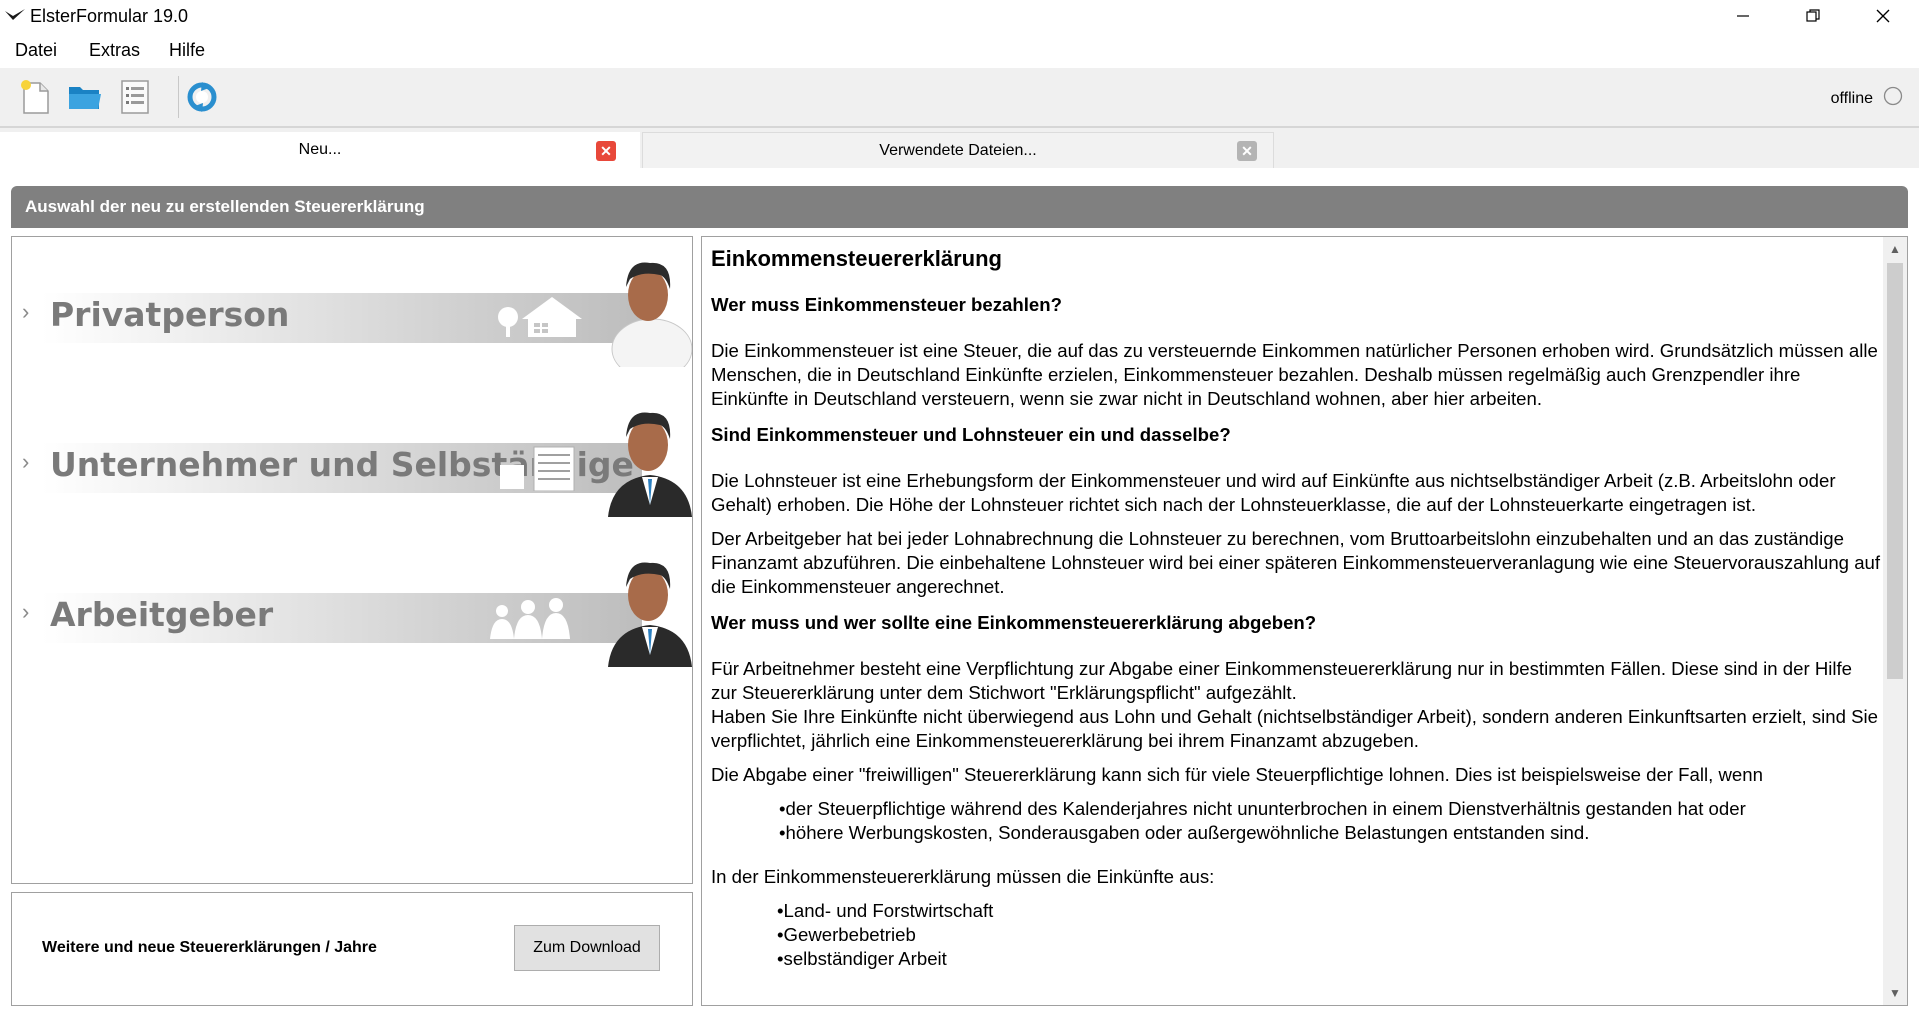  What do you see at coordinates (36, 50) in the screenshot?
I see `menu-datei: Datei` at bounding box center [36, 50].